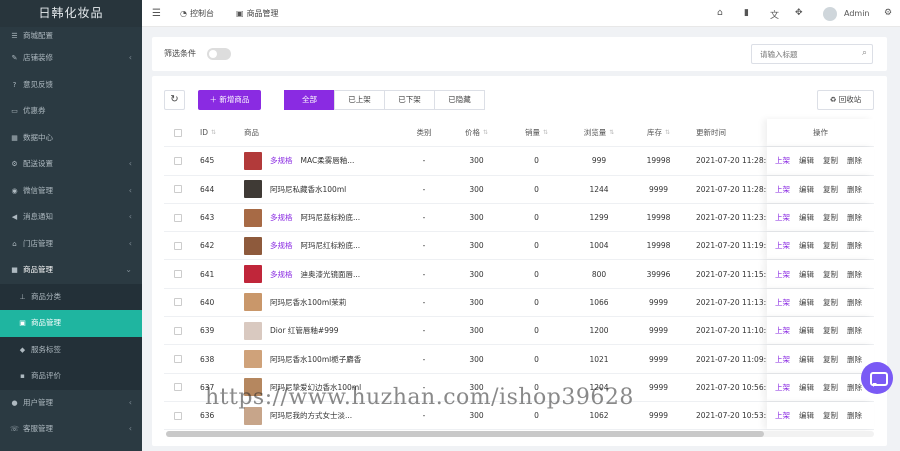  I want to click on sidebar-item-goods-manage: ▣ 商品管理, so click(71, 323).